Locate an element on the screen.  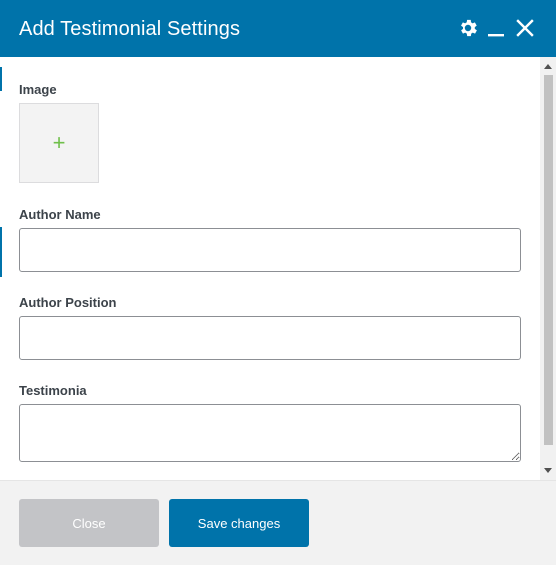
add-image-button: + is located at coordinates (59, 143).